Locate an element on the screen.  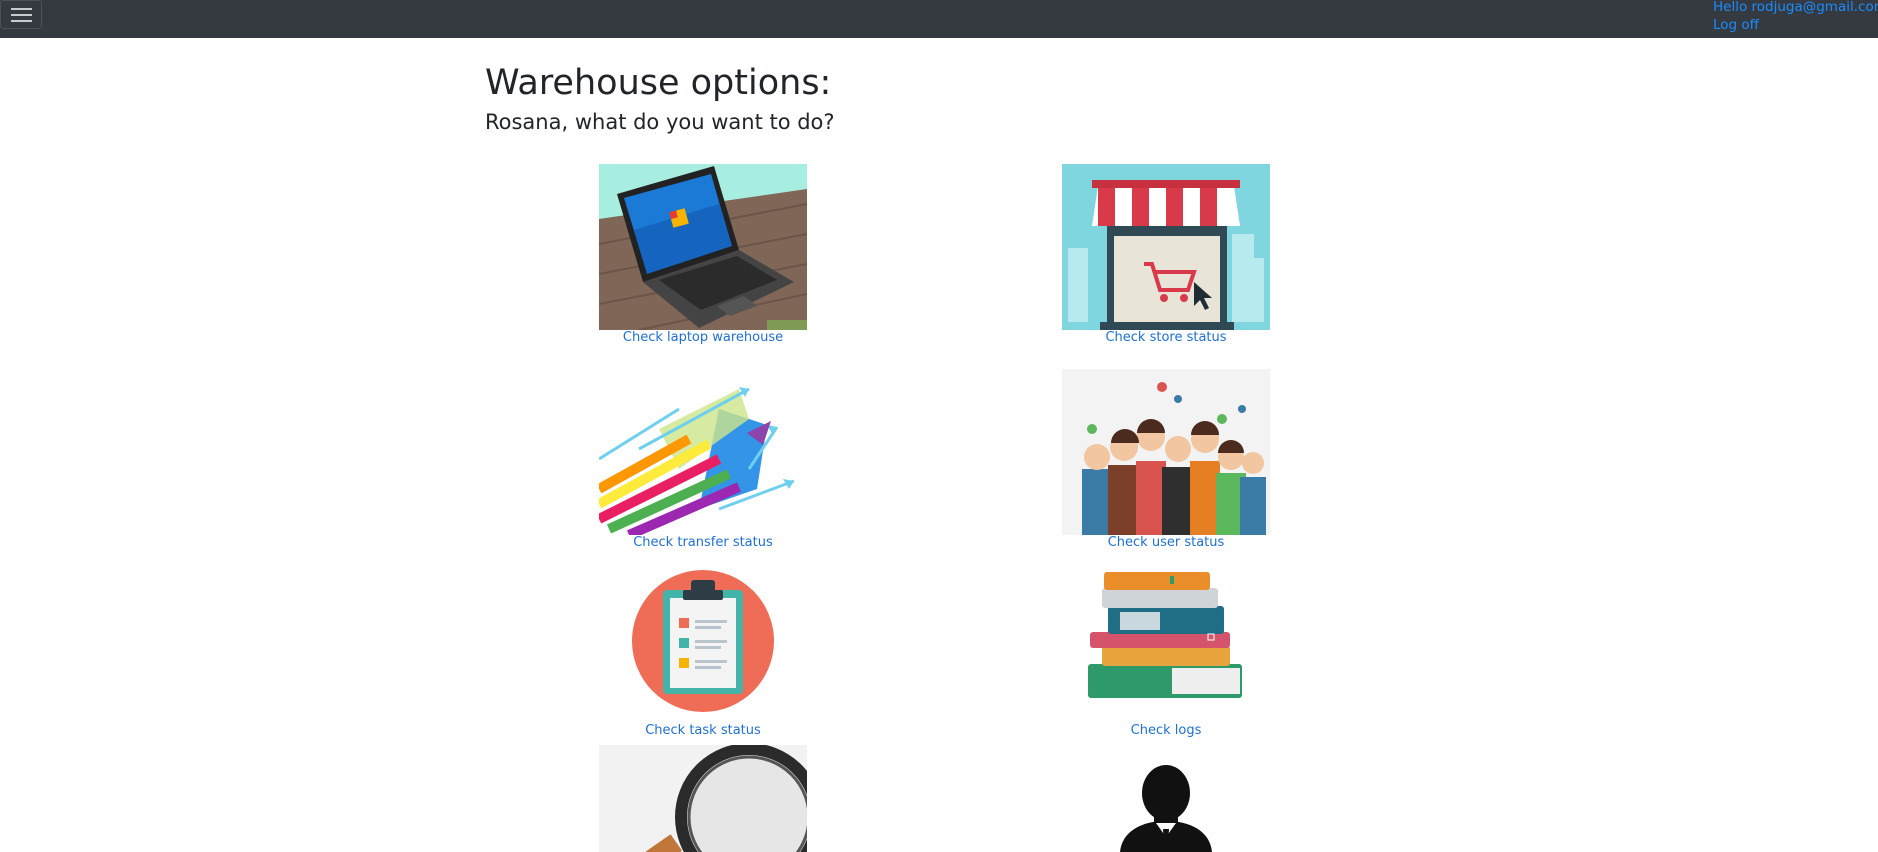
option-label: Check user status is located at coordinates (1166, 542).